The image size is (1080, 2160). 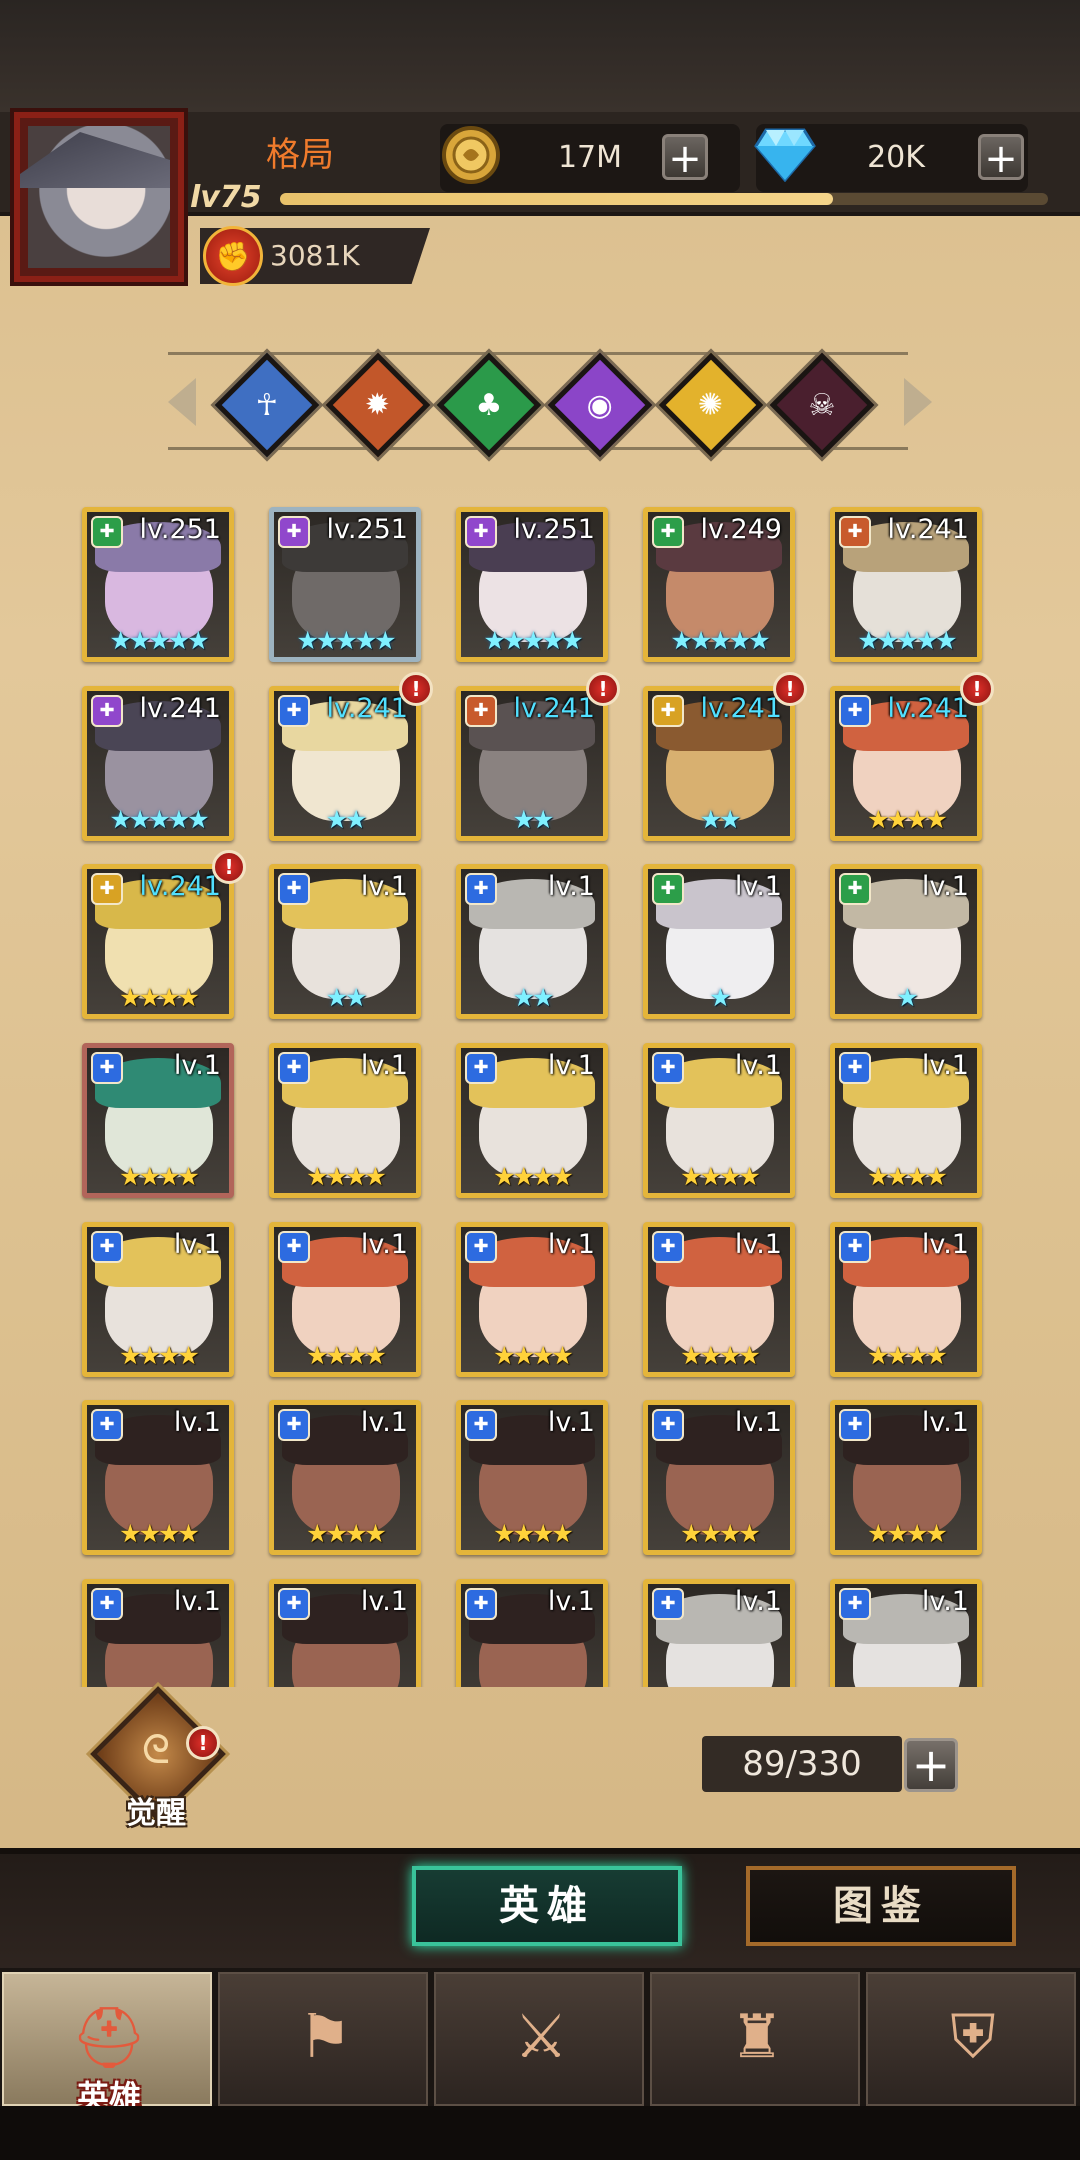 What do you see at coordinates (600, 405) in the screenshot?
I see `faction-filter-eye-icon: ◉` at bounding box center [600, 405].